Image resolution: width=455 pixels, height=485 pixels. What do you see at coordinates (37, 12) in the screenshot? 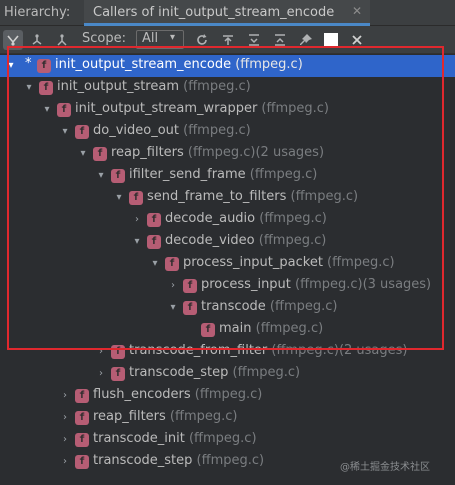
I see `hierarchy-label: Hierarchy:` at bounding box center [37, 12].